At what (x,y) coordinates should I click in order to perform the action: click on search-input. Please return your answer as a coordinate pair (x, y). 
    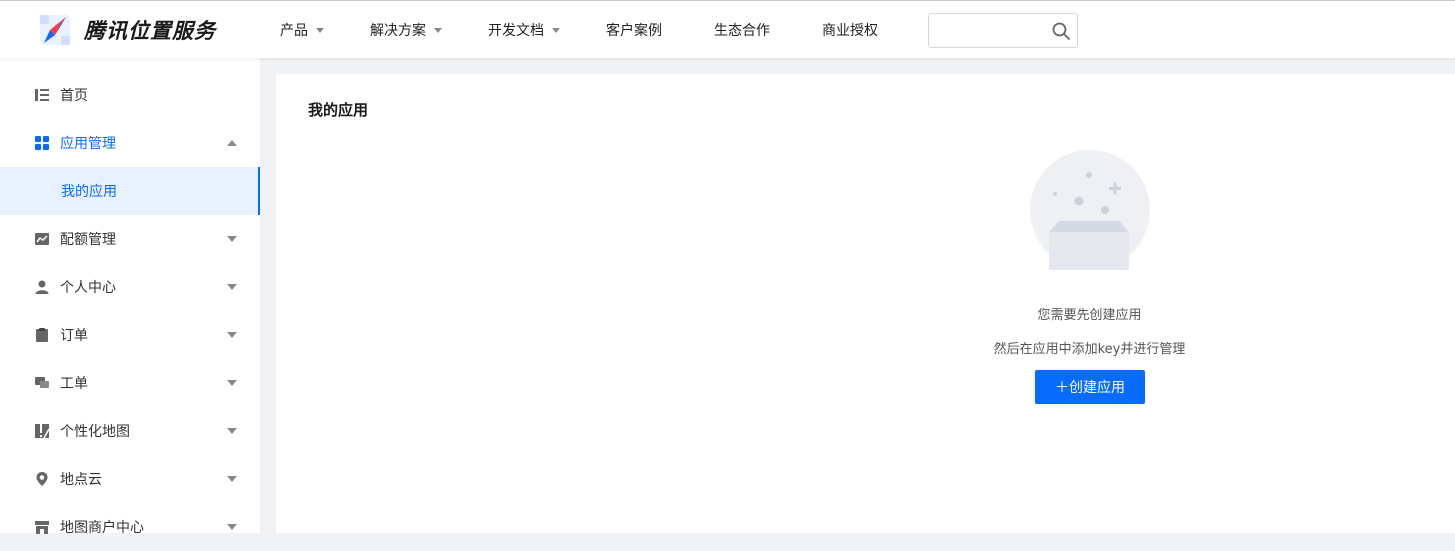
    Looking at the image, I should click on (990, 30).